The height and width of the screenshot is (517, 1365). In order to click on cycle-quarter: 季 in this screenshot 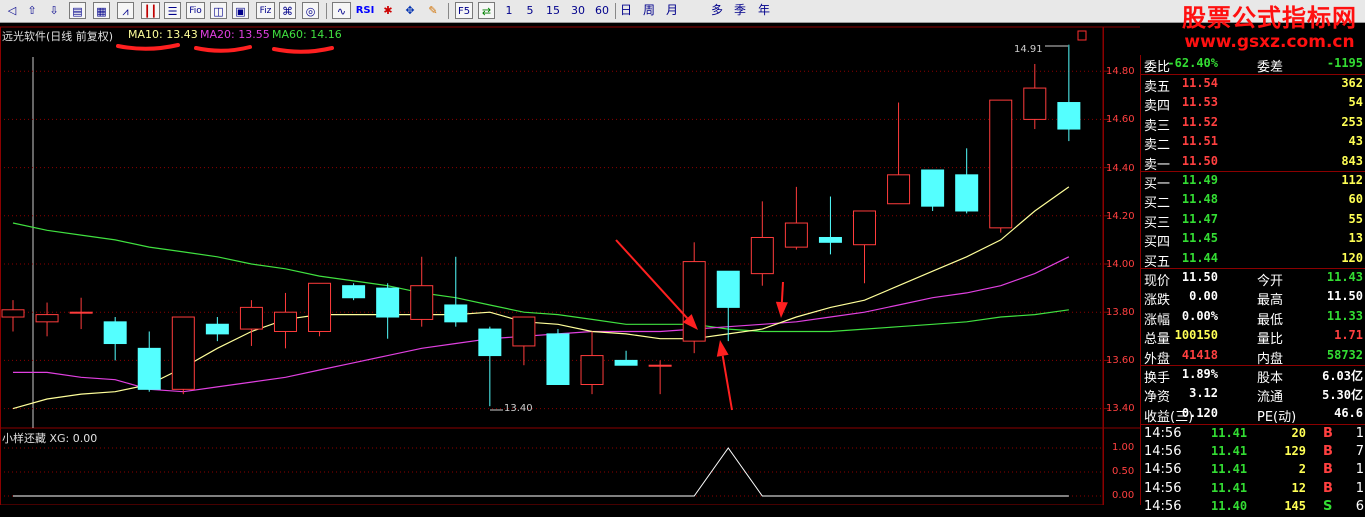, I will do `click(740, 10)`.